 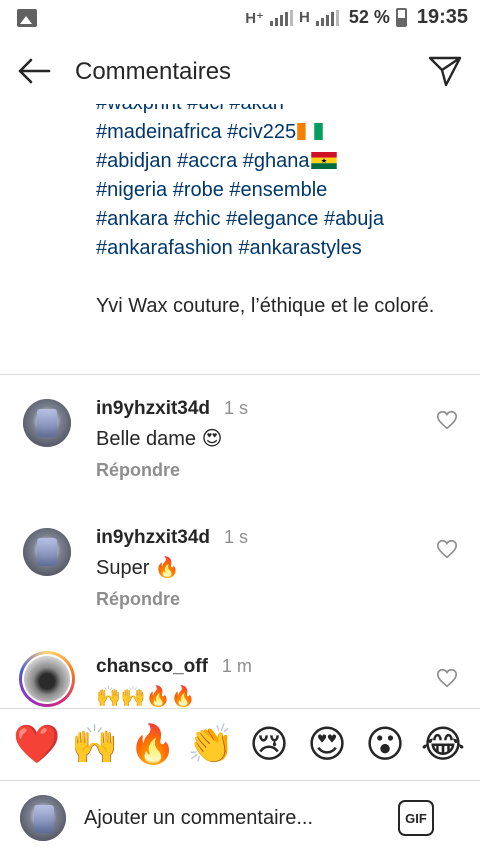 I want to click on battery-percent: 52 %, so click(x=369, y=17).